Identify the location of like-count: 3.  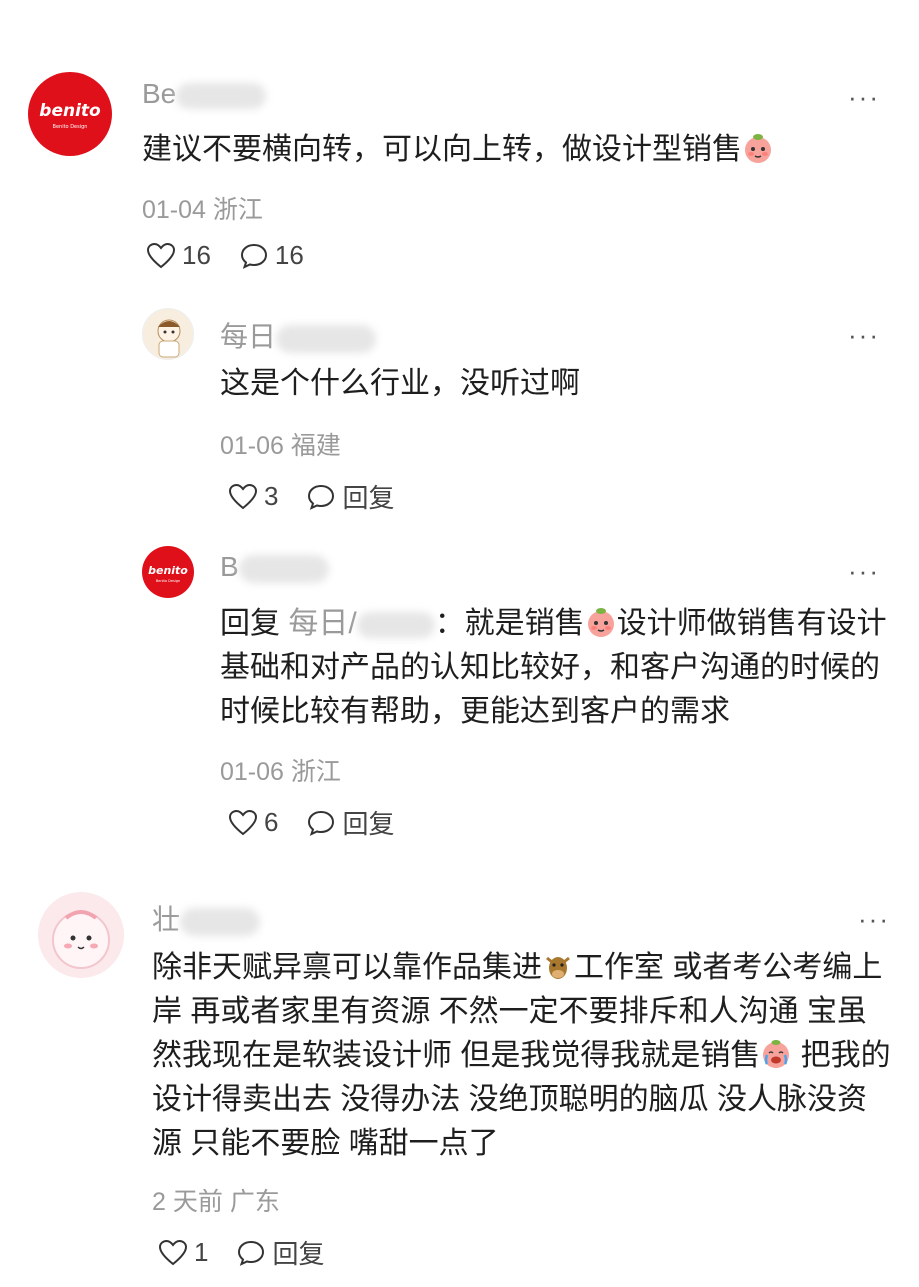
(271, 496).